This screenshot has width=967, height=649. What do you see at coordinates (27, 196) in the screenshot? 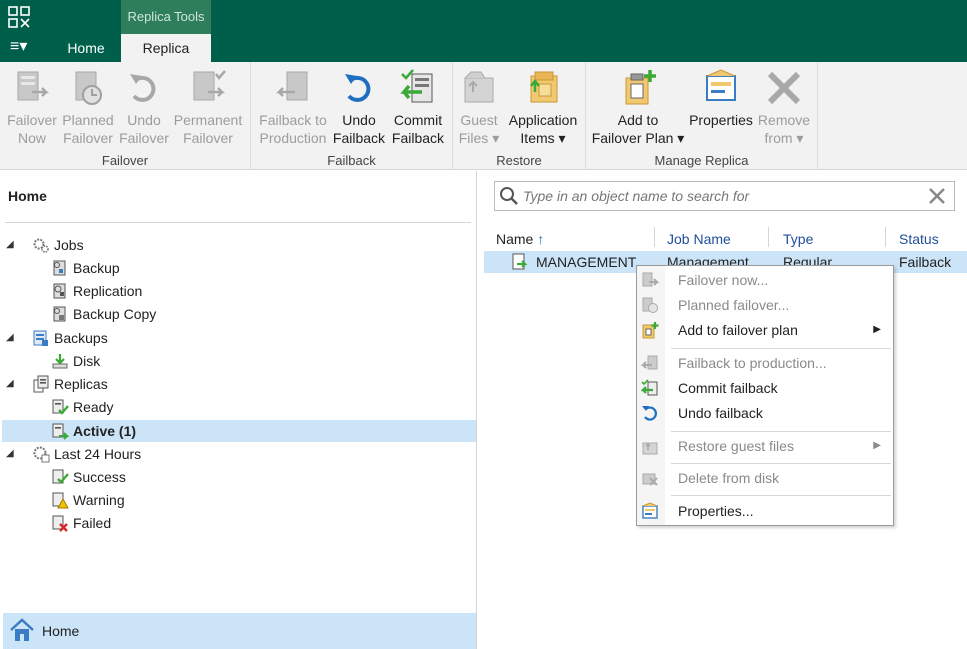
I see `pane-title: Home` at bounding box center [27, 196].